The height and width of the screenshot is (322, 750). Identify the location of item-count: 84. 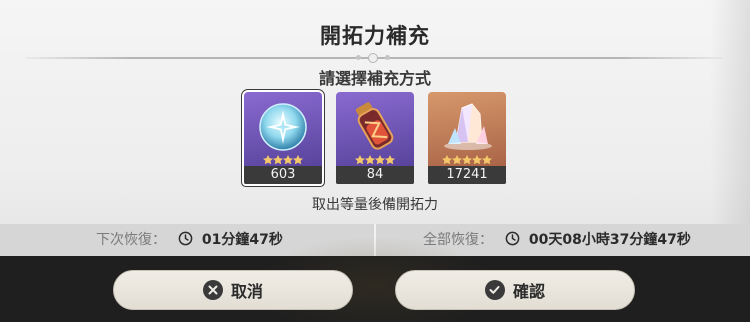
(375, 175).